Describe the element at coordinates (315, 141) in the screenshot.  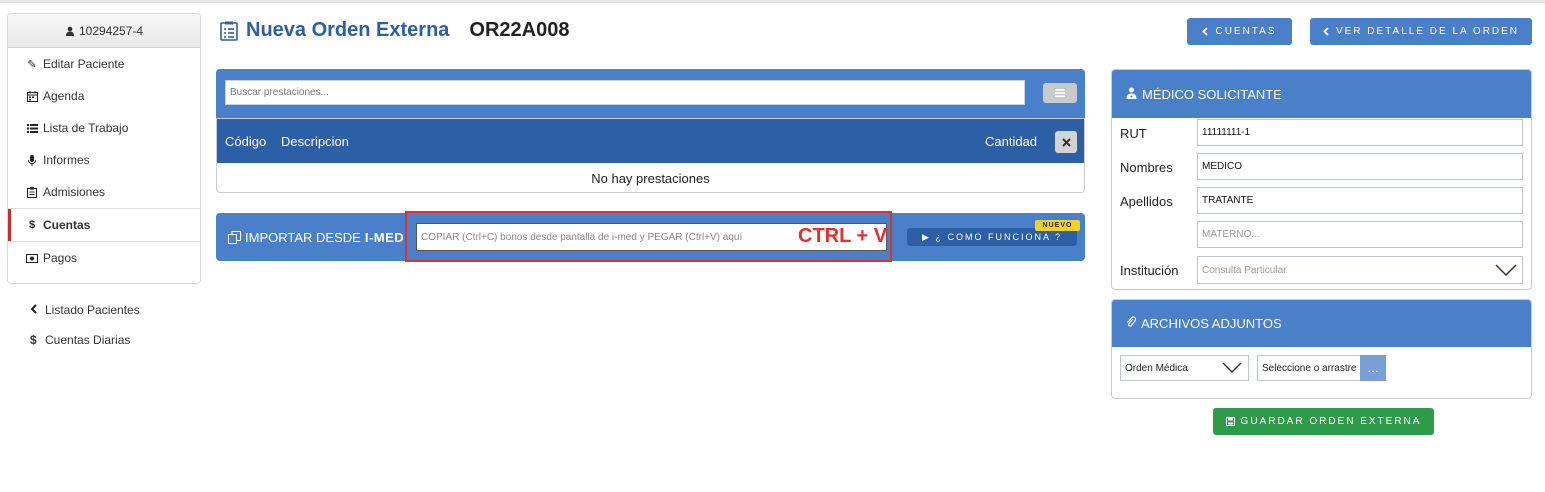
I see `col-descripcion: Descripcion` at that location.